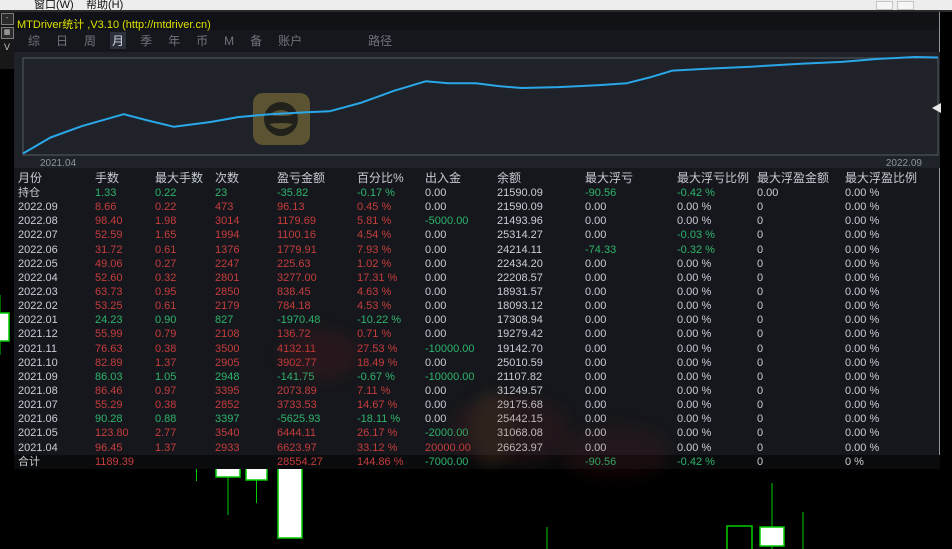 This screenshot has width=952, height=549. Describe the element at coordinates (227, 348) in the screenshot. I see `table-cell: 3500` at that location.